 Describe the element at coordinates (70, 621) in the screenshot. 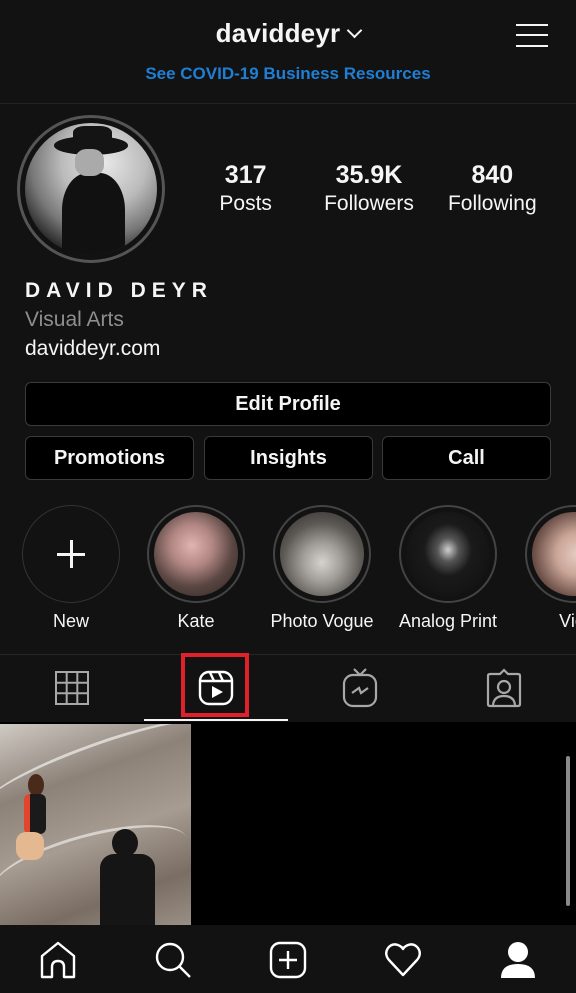

I see `highlight-label: New` at that location.